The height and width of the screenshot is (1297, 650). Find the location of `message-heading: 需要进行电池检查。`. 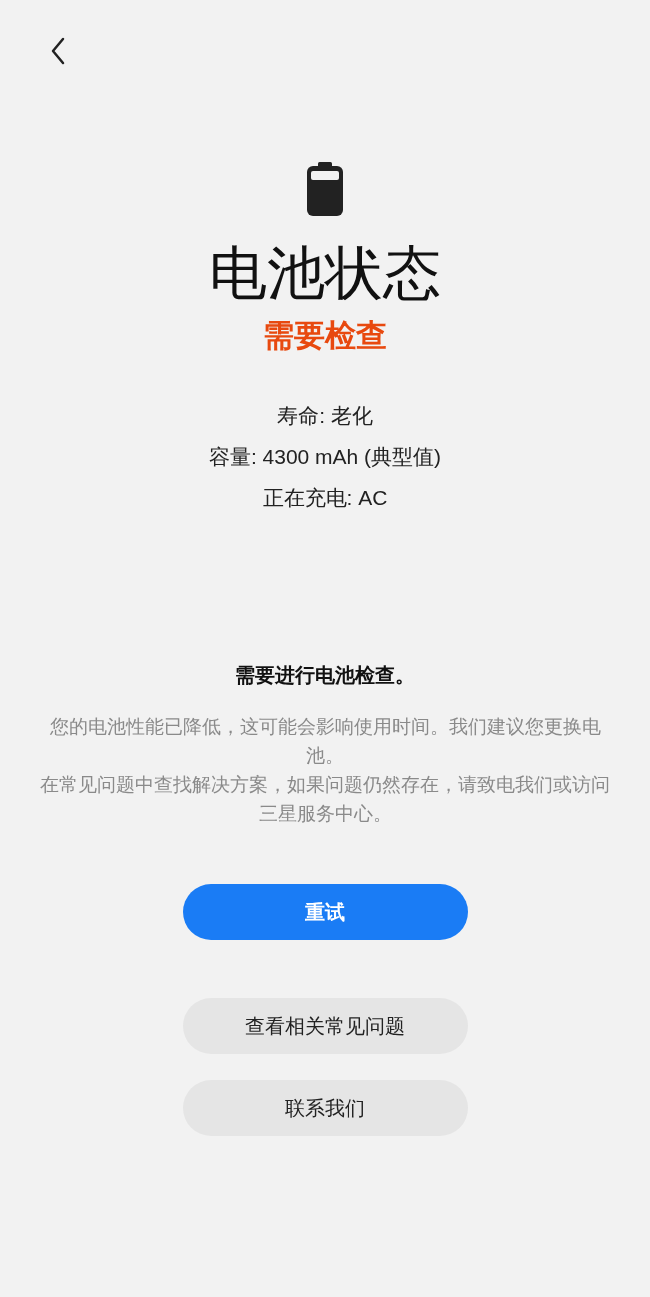

message-heading: 需要进行电池检查。 is located at coordinates (325, 675).